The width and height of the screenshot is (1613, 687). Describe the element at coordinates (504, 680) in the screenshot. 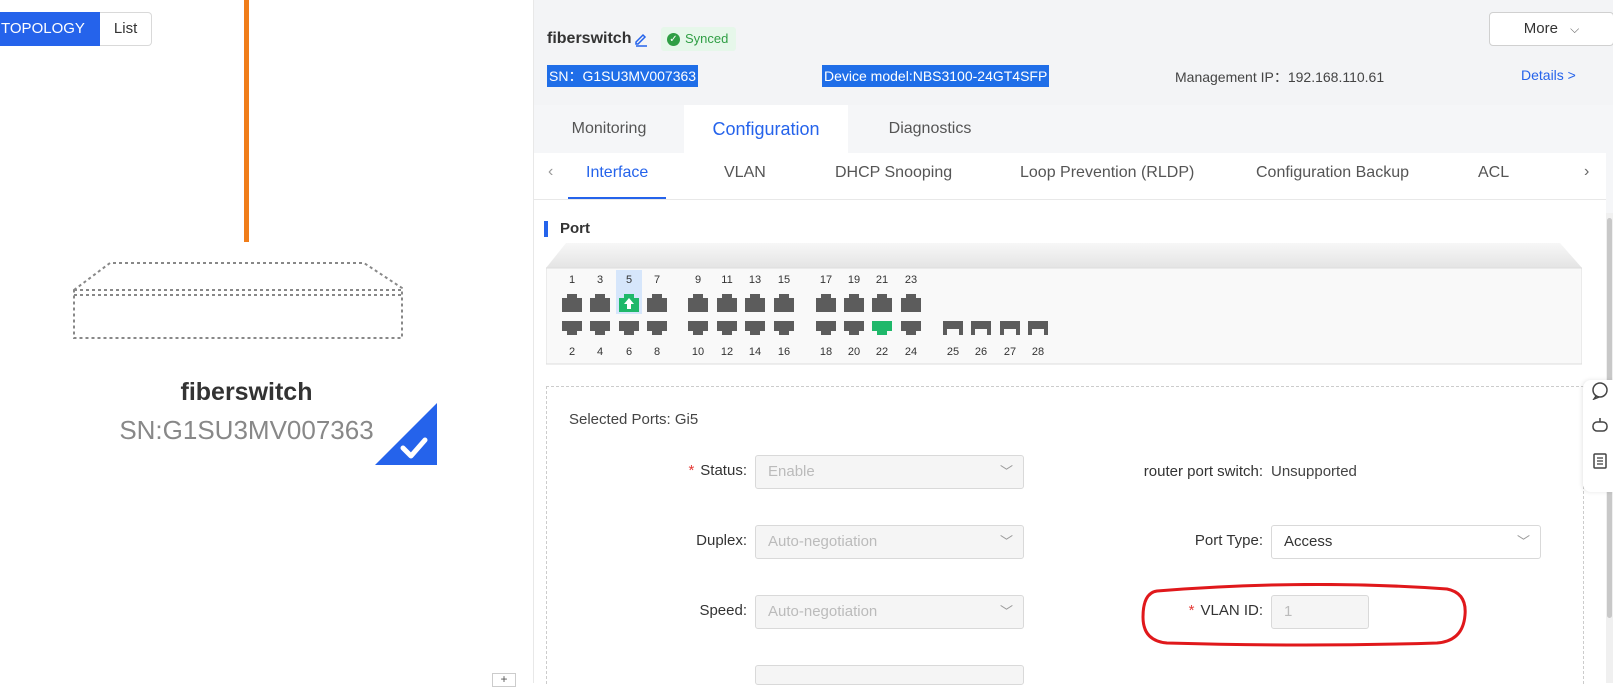

I see `zoom-control: +` at that location.